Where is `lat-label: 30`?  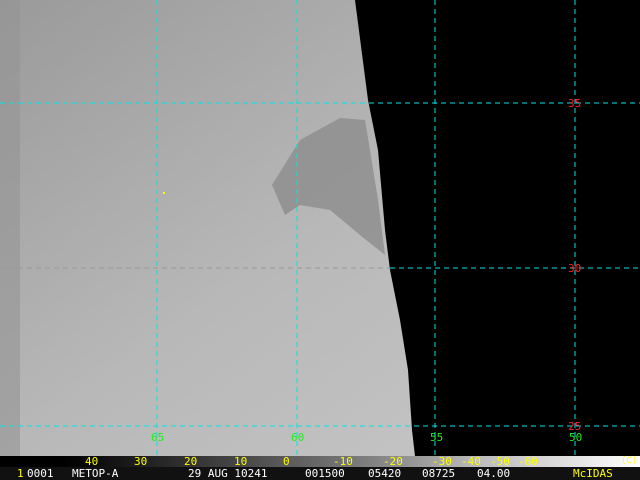 lat-label: 30 is located at coordinates (575, 268).